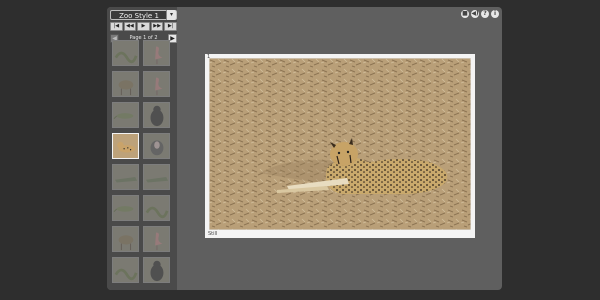 The height and width of the screenshot is (300, 600). I want to click on sound-icon: ◀), so click(475, 14).